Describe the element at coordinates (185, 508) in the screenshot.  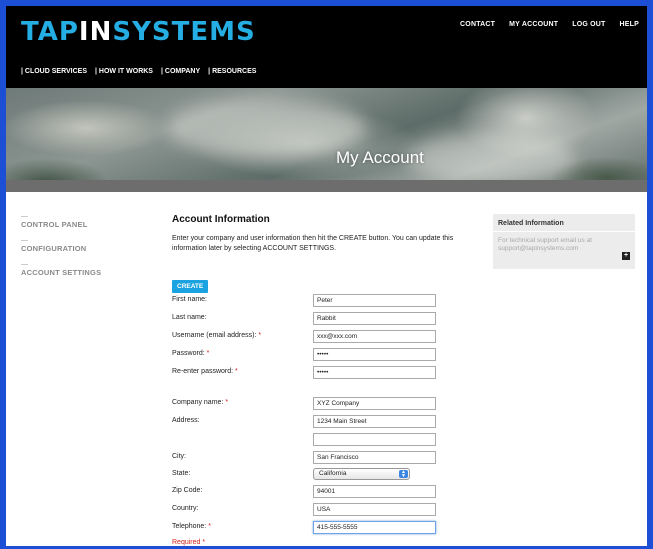
I see `country-label: Country:` at that location.